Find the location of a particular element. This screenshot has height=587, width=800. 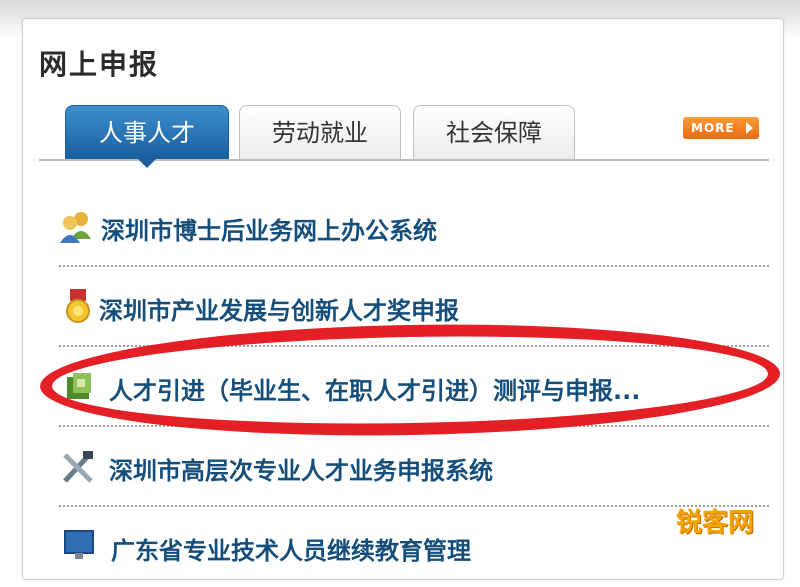

arrow-right-icon is located at coordinates (749, 128).